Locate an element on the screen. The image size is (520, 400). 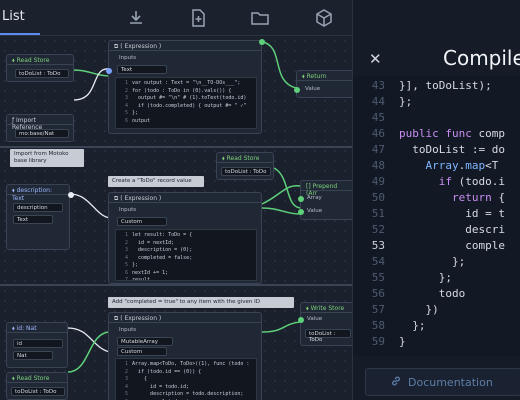
line-number: 44 is located at coordinates (378, 101).